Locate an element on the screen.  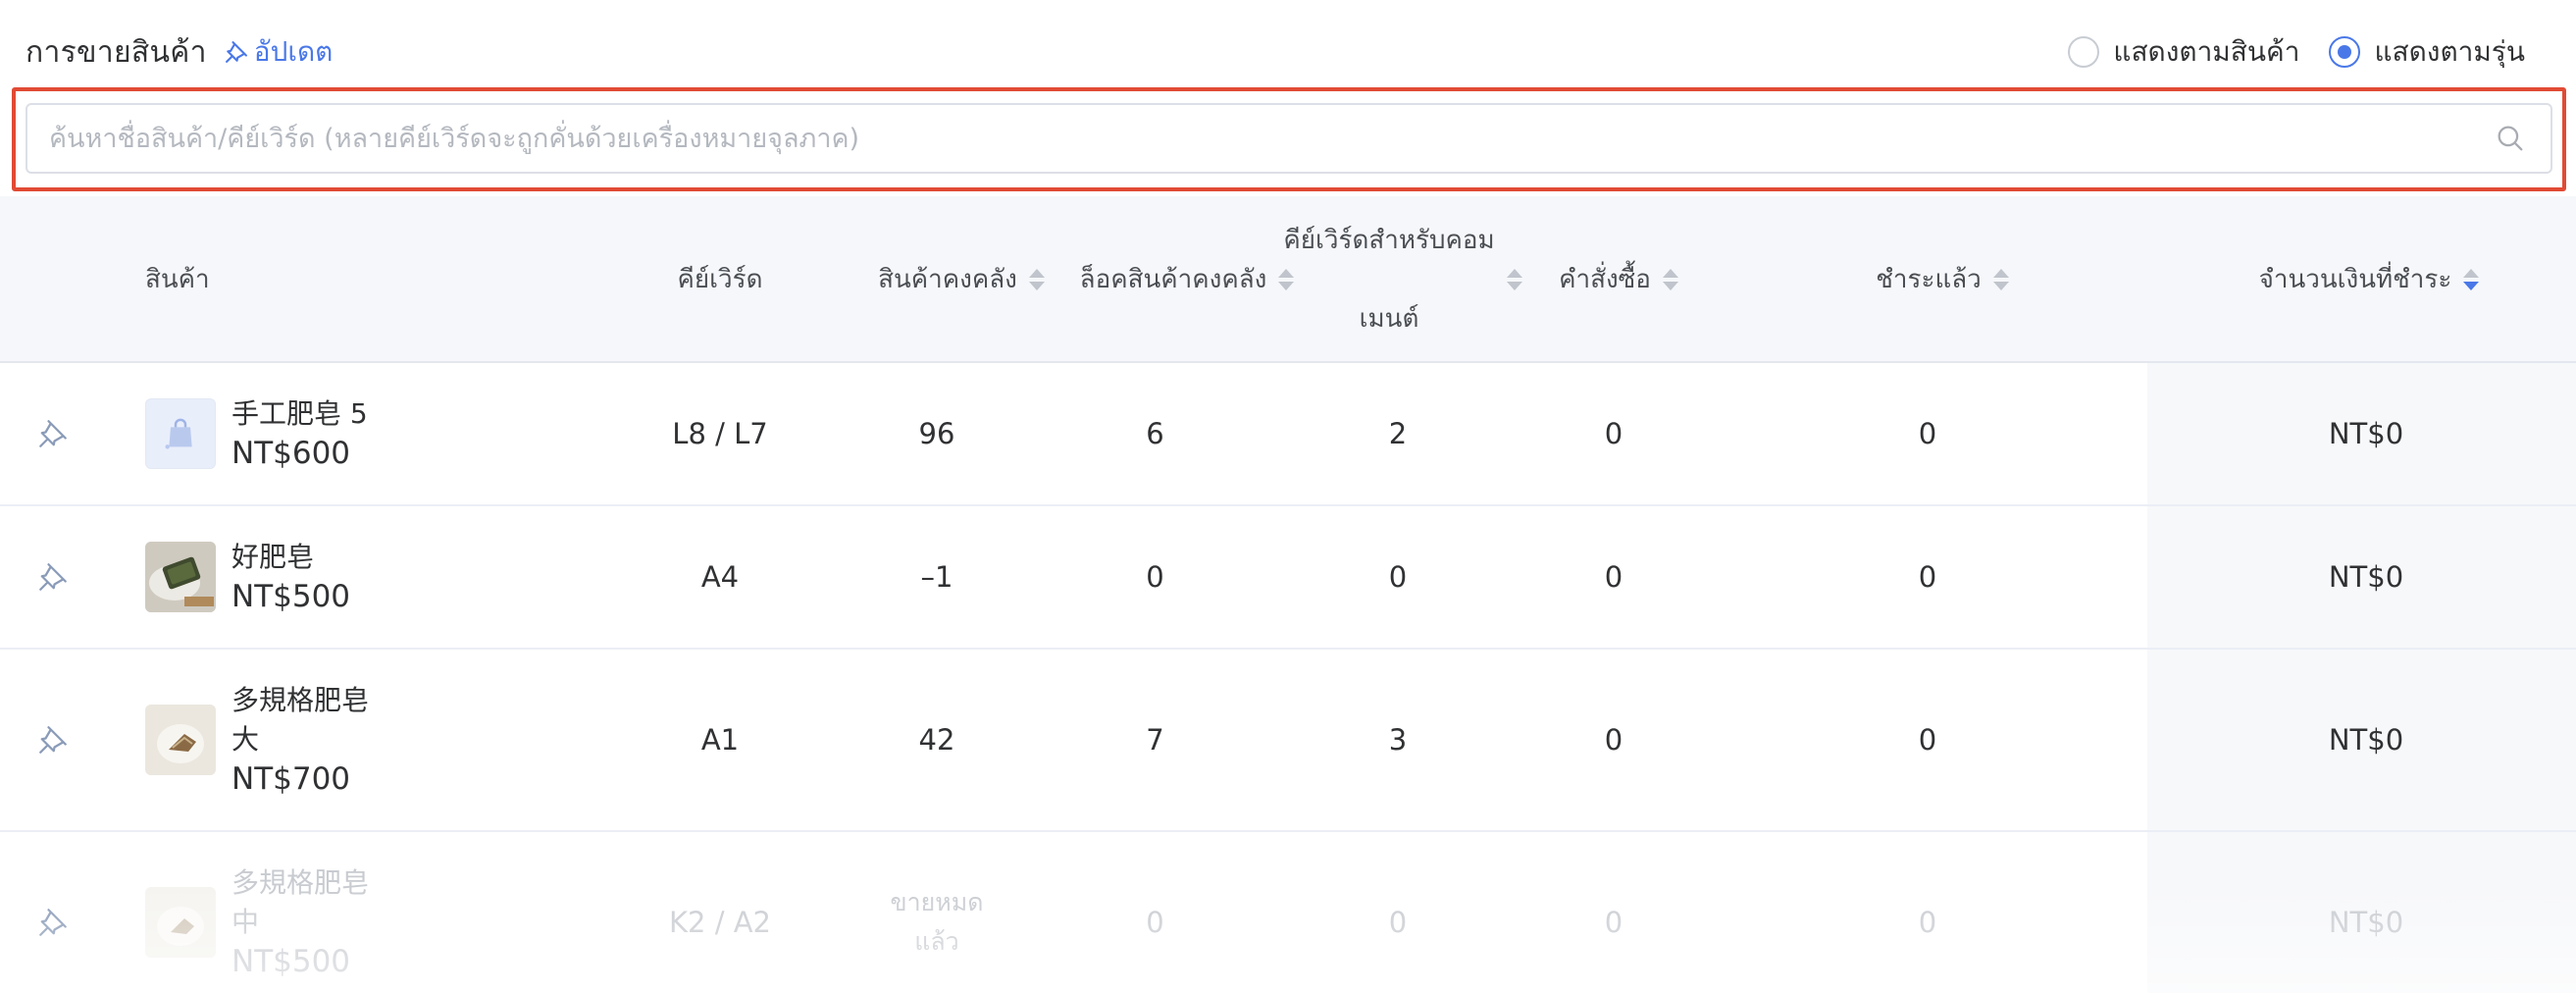
radio-show-by-product: แสดงตามสินค้า is located at coordinates (2183, 52).